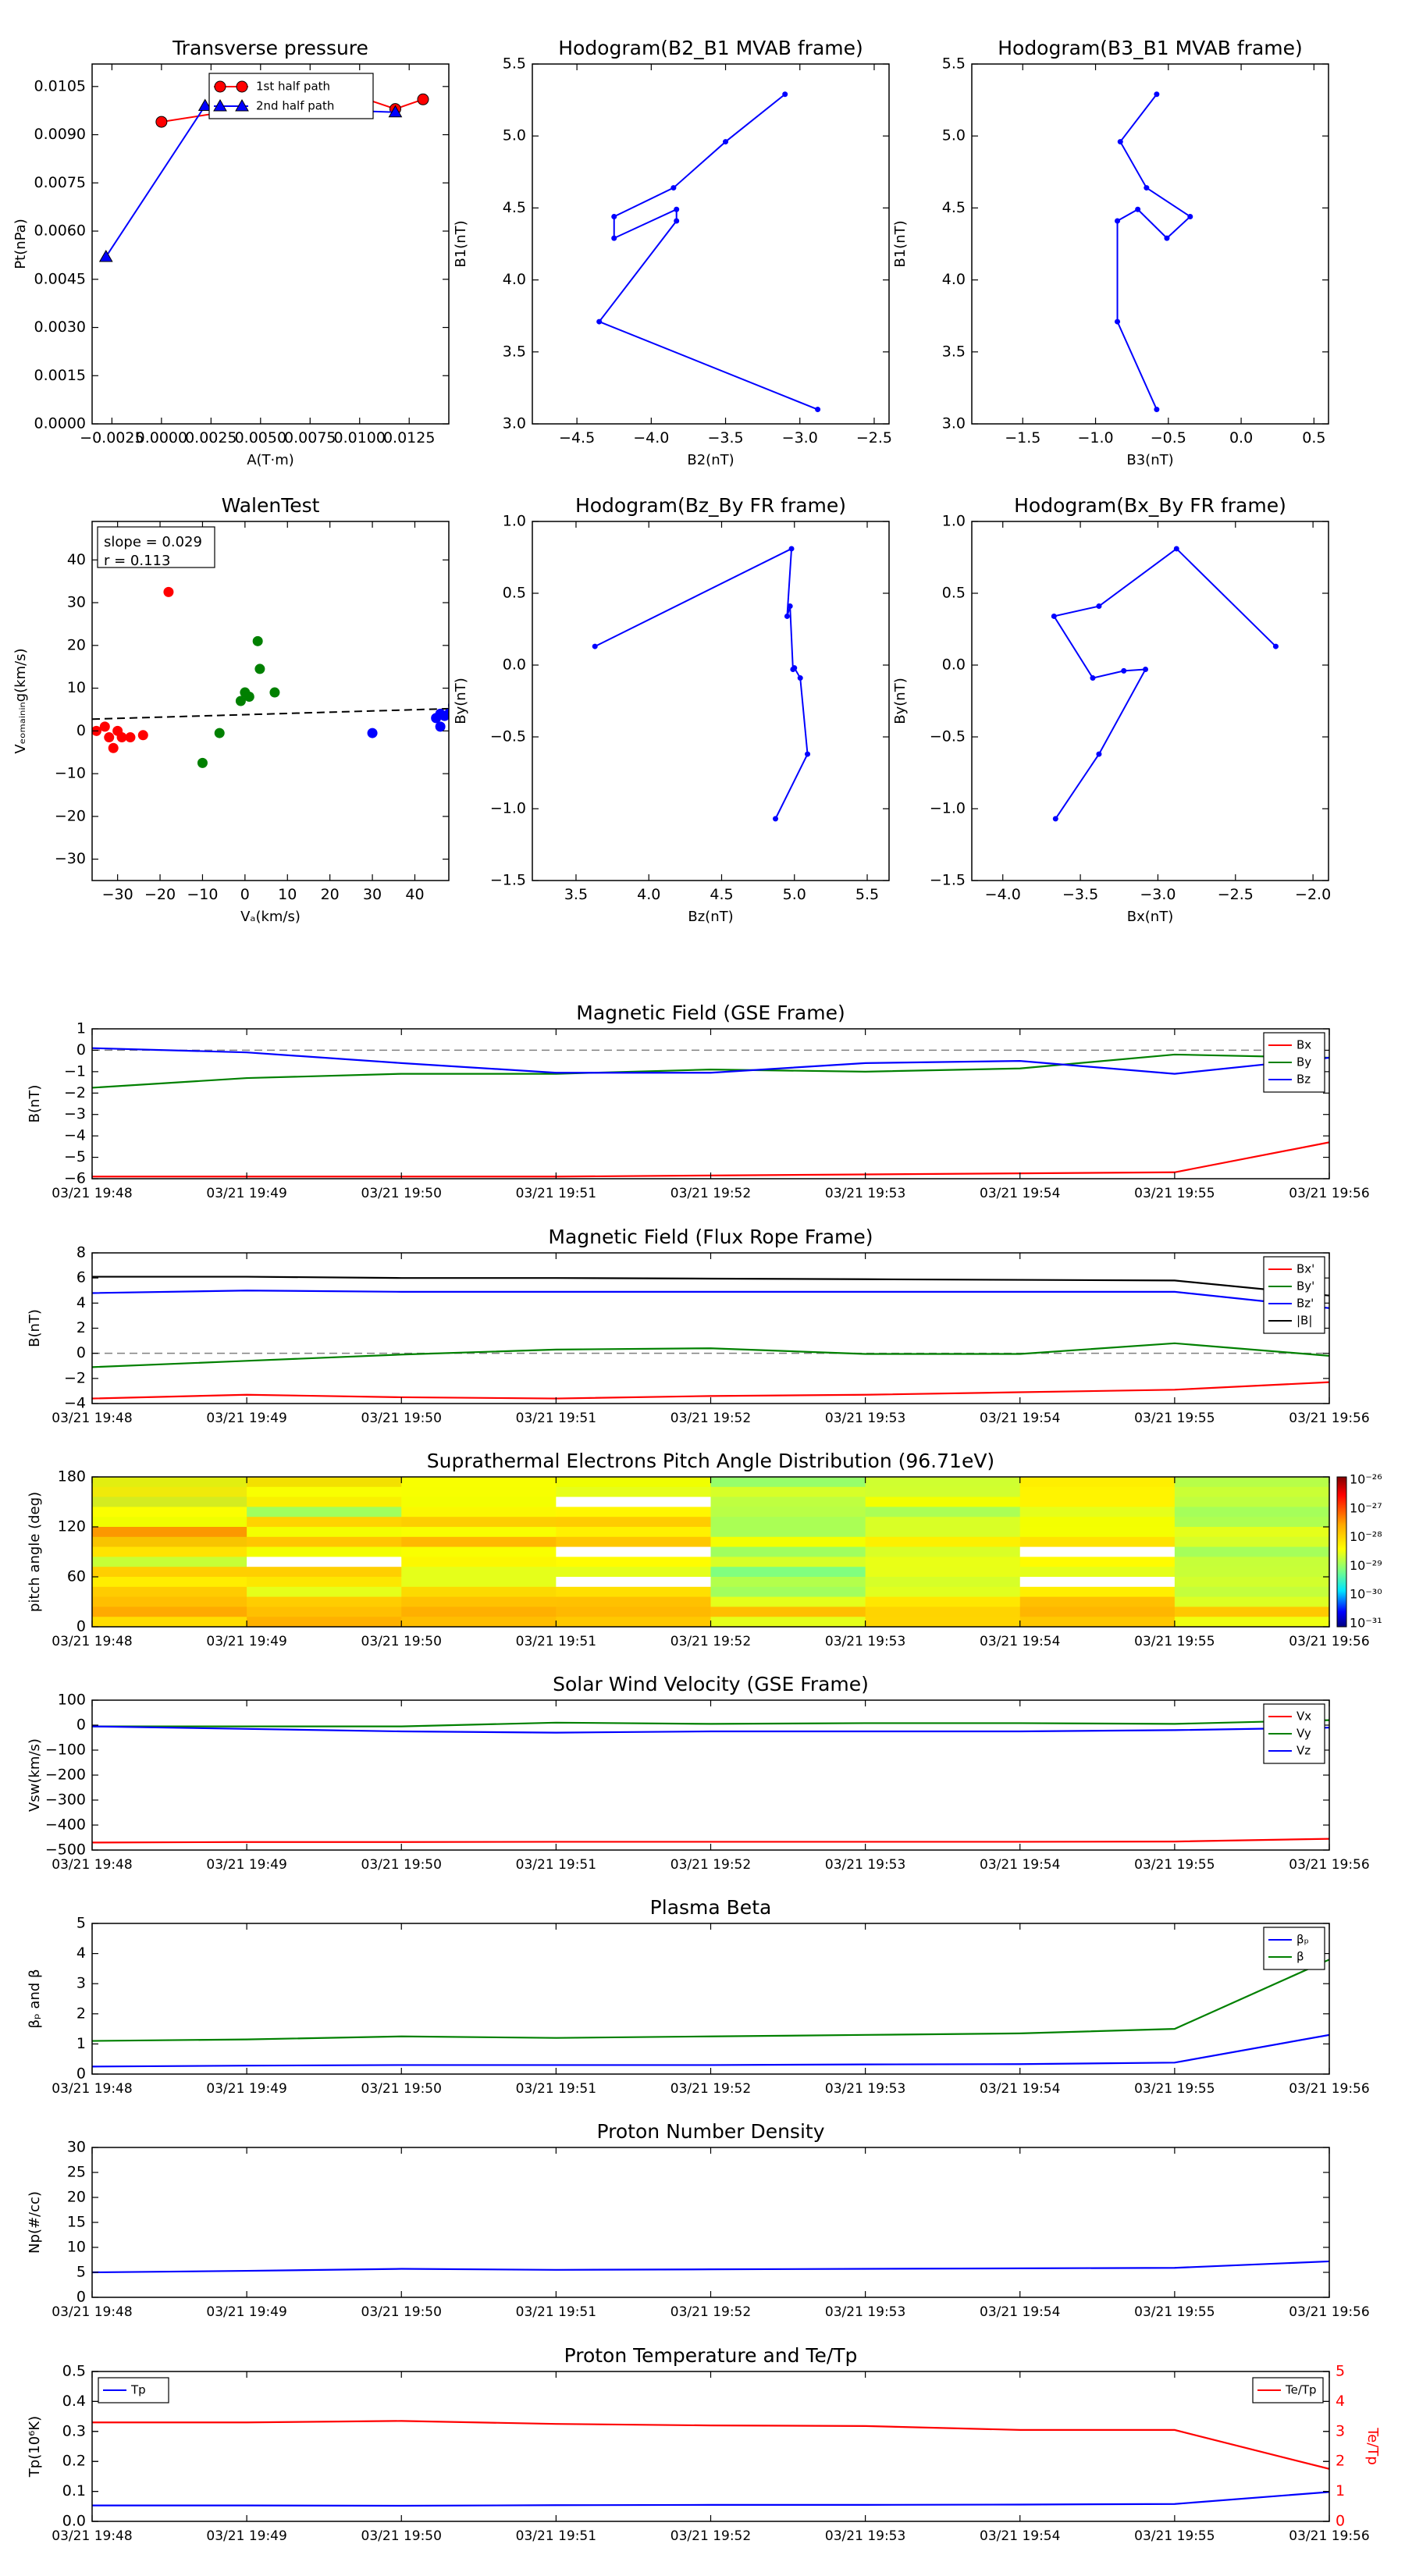 Image resolution: width=1405 pixels, height=2576 pixels. I want to click on tp-ytick-label: 0.4, so click(74, 2401).